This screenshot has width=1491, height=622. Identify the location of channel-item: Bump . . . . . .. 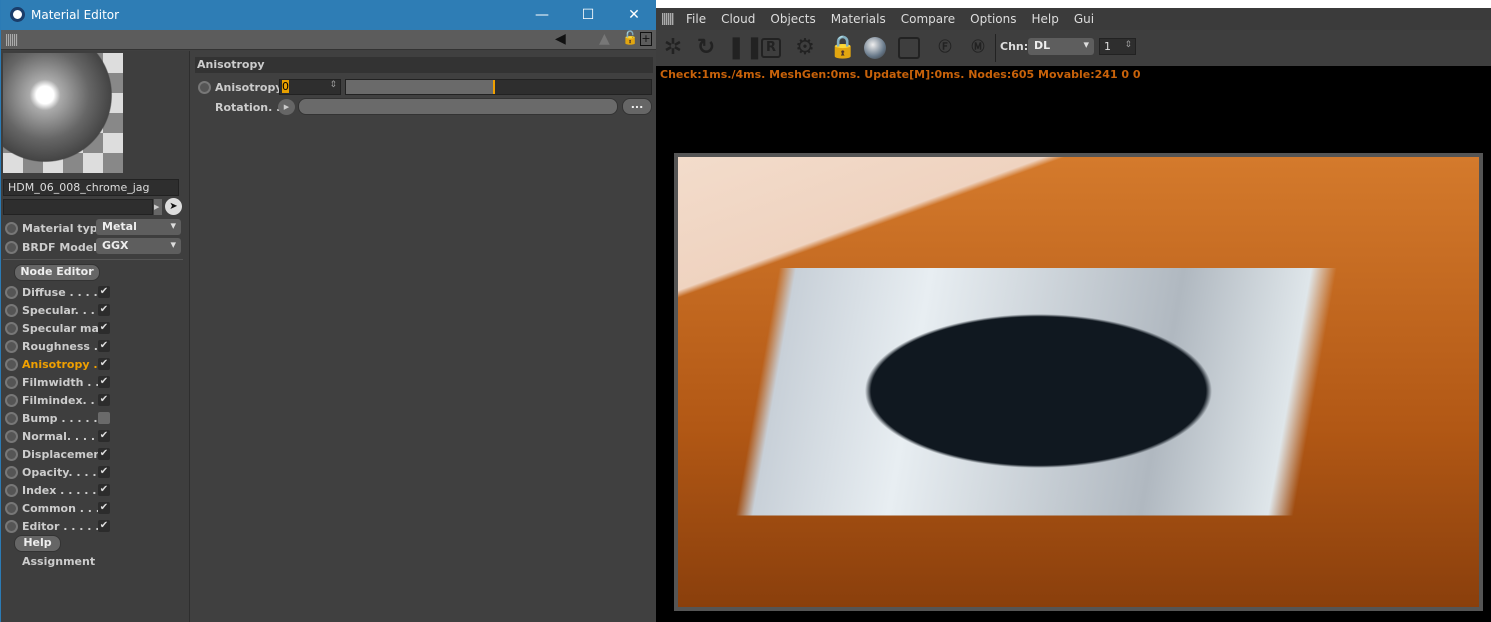
(57, 418).